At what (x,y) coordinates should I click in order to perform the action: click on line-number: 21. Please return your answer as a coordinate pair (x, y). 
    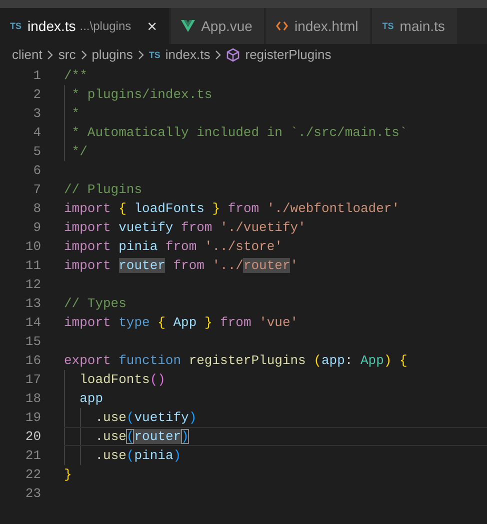
    Looking at the image, I should click on (32, 455).